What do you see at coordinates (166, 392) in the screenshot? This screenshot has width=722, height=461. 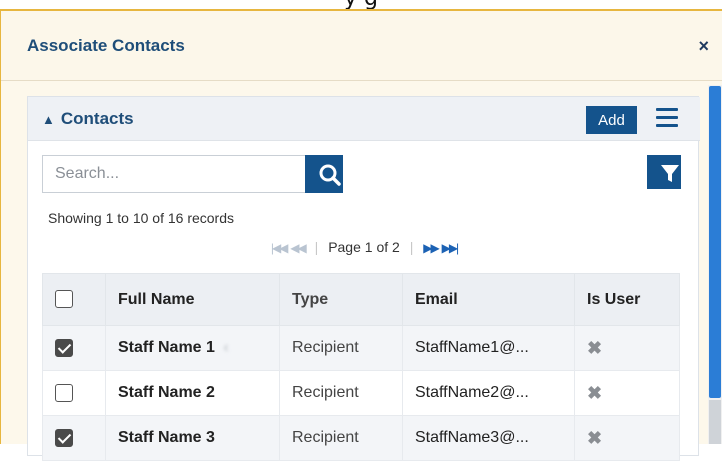 I see `cell-full-name: Staff Name 2` at bounding box center [166, 392].